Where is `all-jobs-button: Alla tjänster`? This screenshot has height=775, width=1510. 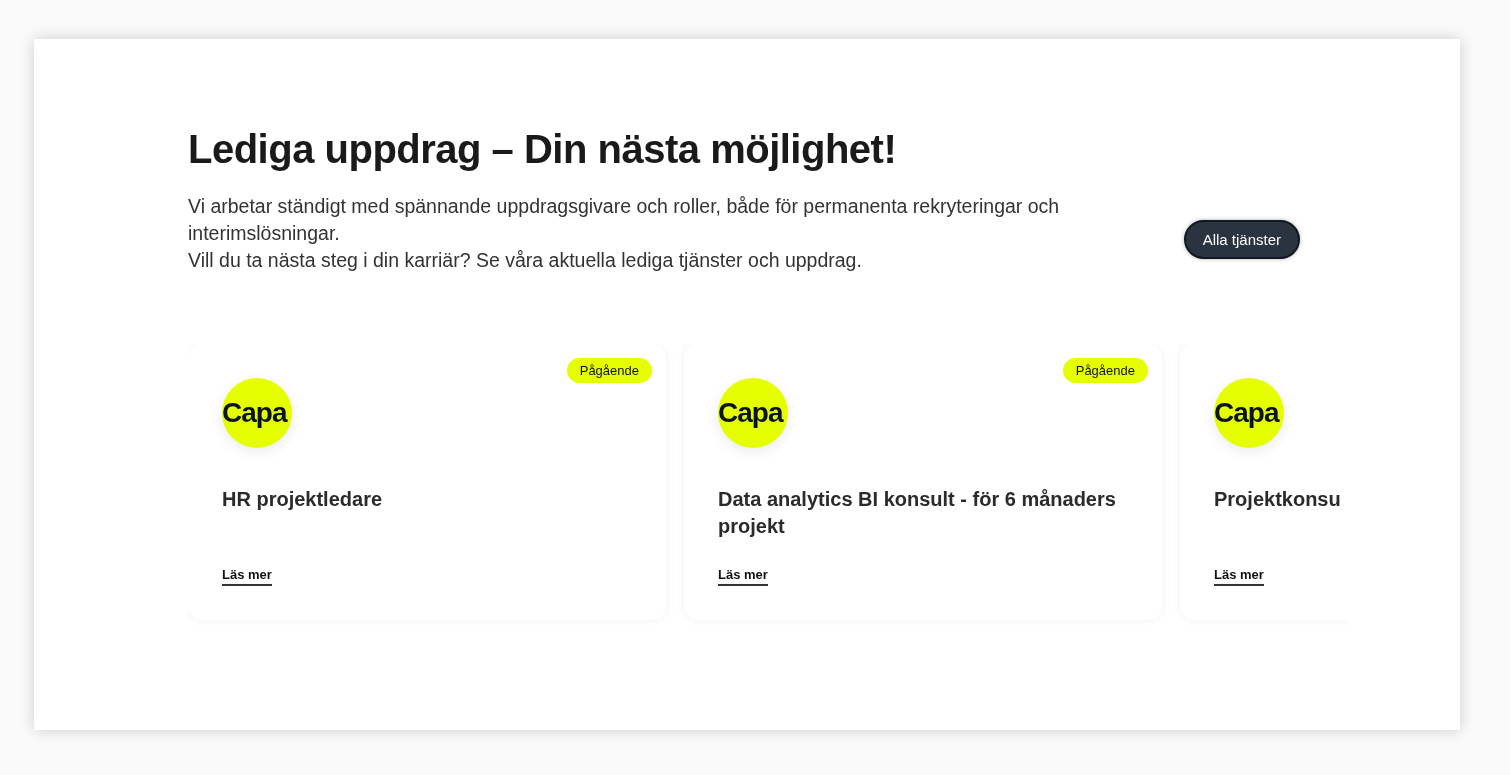
all-jobs-button: Alla tjänster is located at coordinates (1241, 239).